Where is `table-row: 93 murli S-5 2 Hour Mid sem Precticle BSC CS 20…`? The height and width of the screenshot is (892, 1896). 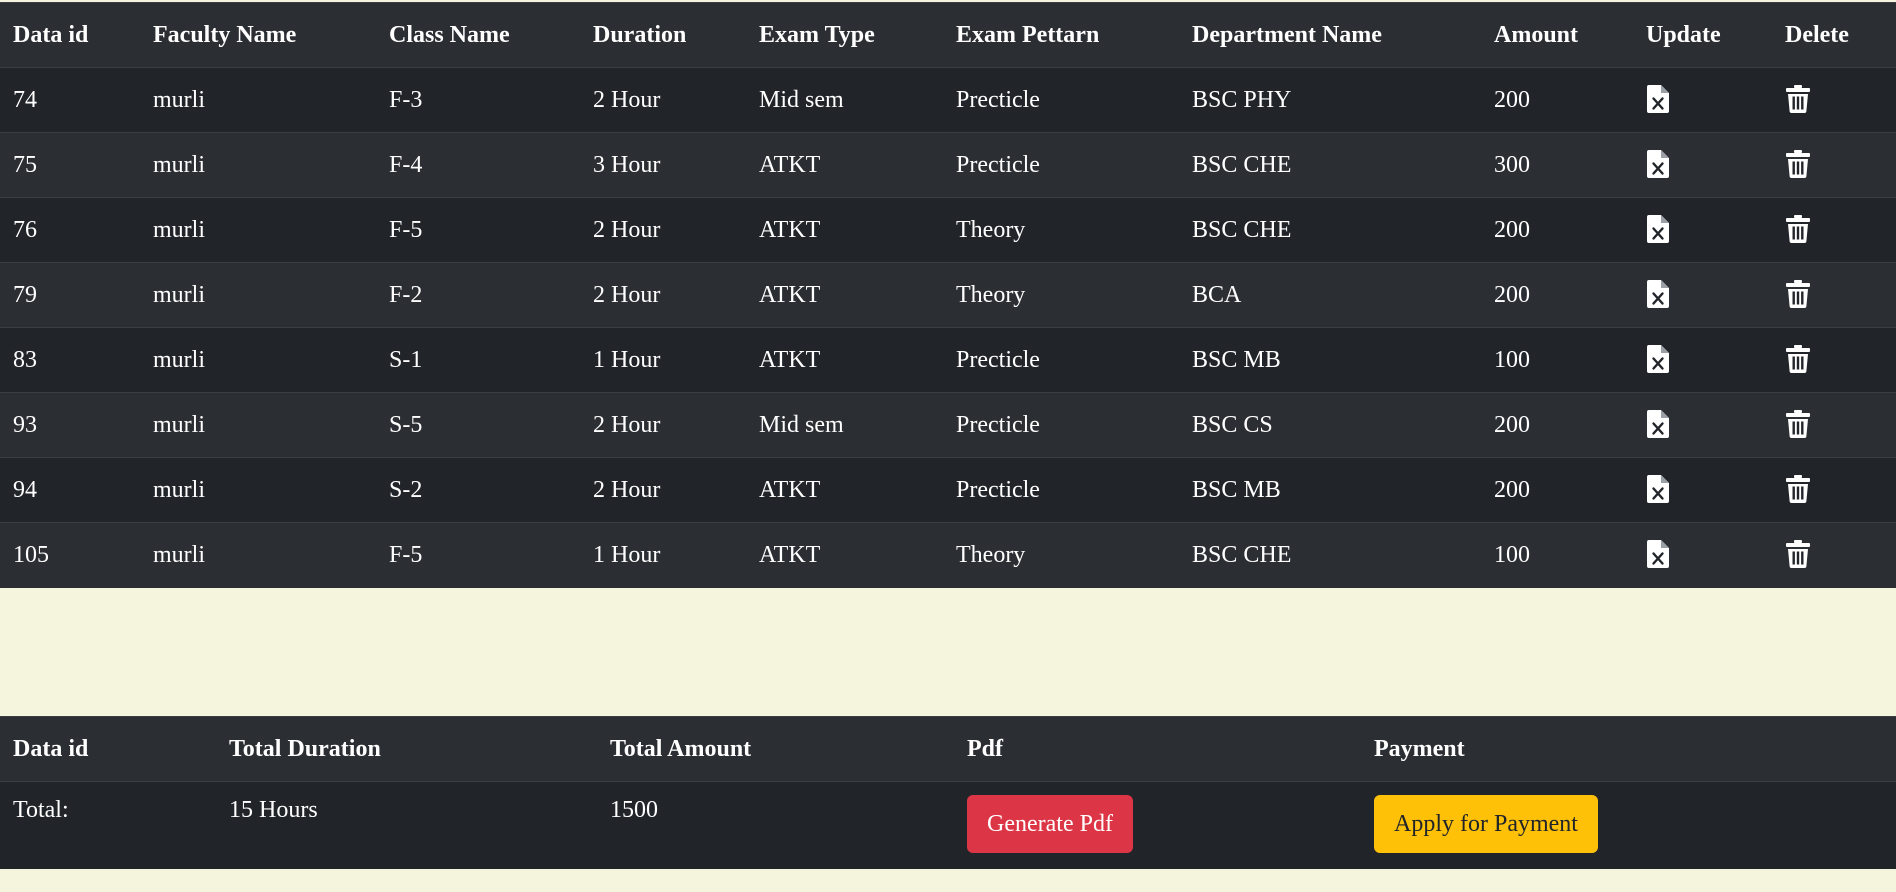
table-row: 93 murli S-5 2 Hour Mid sem Precticle BSC CS 20… is located at coordinates (948, 425).